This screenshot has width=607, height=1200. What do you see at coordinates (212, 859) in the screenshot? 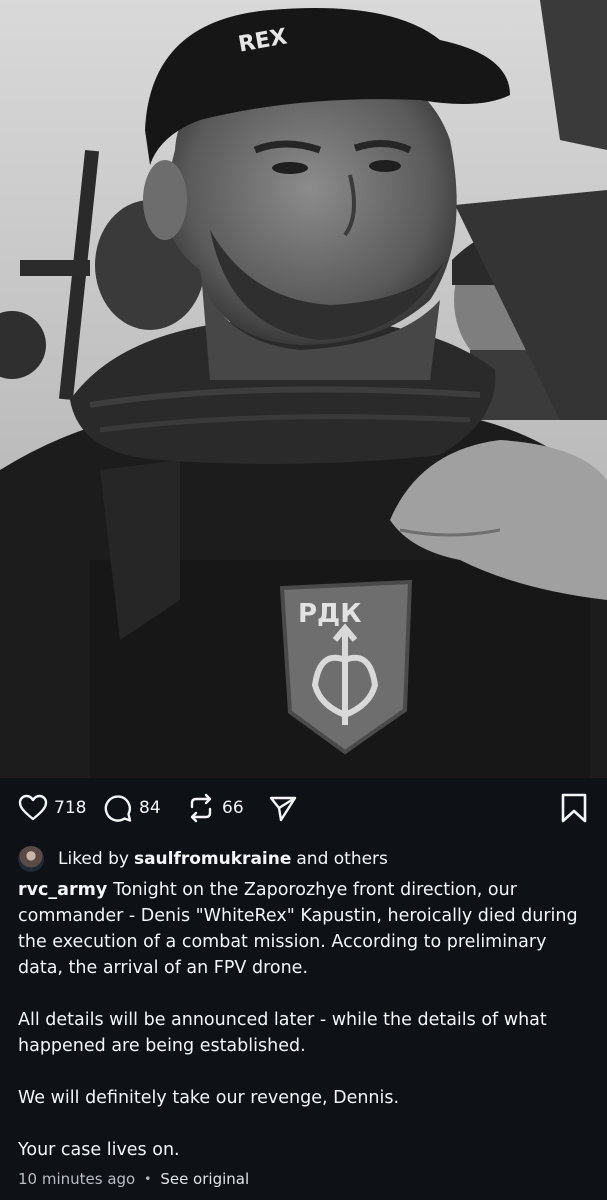
I see `liked-by-username: saulfromukraine` at bounding box center [212, 859].